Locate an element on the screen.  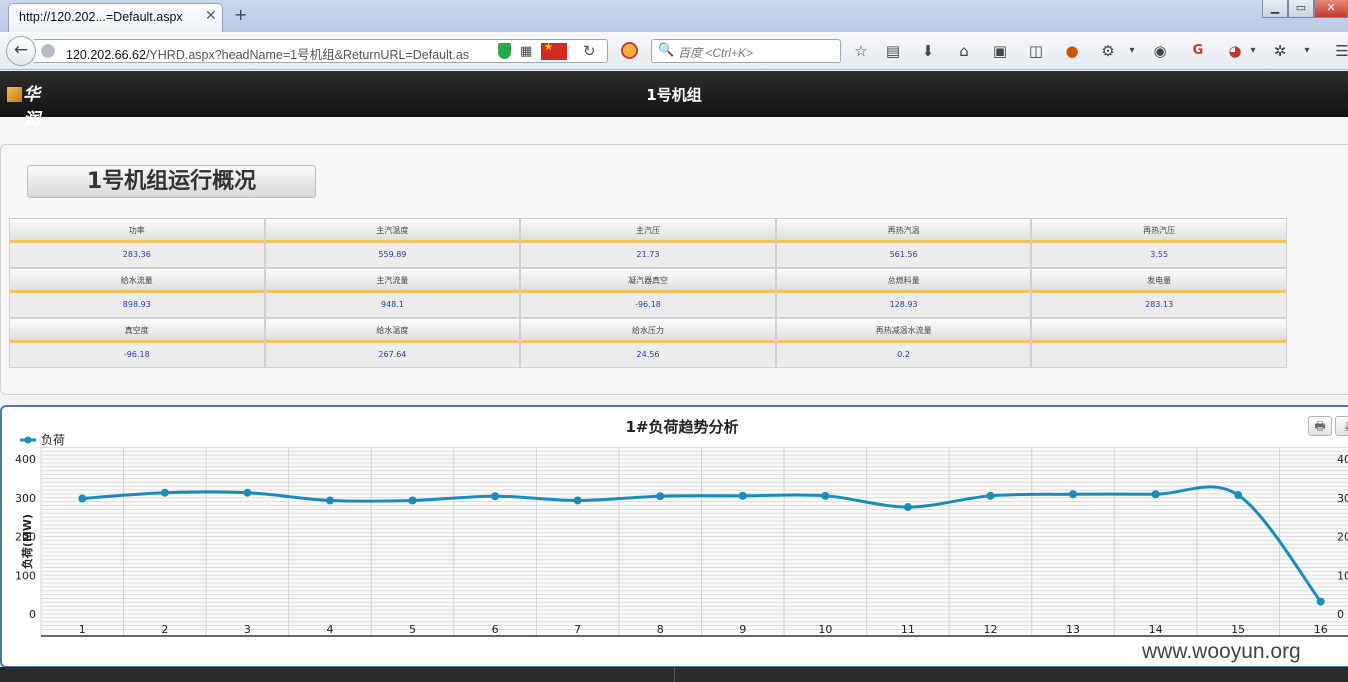
y-tick-label-right: 200 is located at coordinates (1342, 537).